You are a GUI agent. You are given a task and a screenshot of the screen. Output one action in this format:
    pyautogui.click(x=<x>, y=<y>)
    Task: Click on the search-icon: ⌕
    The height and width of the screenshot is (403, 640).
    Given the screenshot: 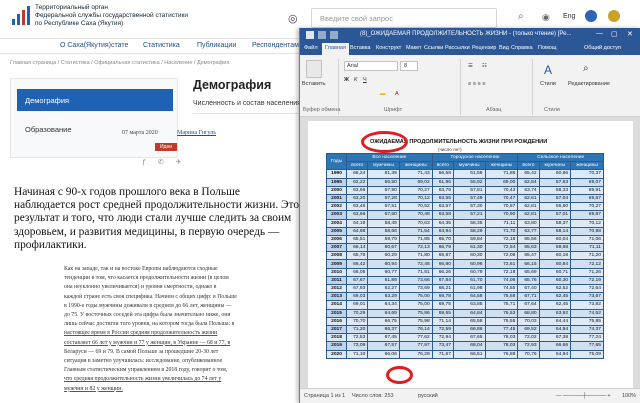 What is the action you would take?
    pyautogui.click(x=521, y=16)
    